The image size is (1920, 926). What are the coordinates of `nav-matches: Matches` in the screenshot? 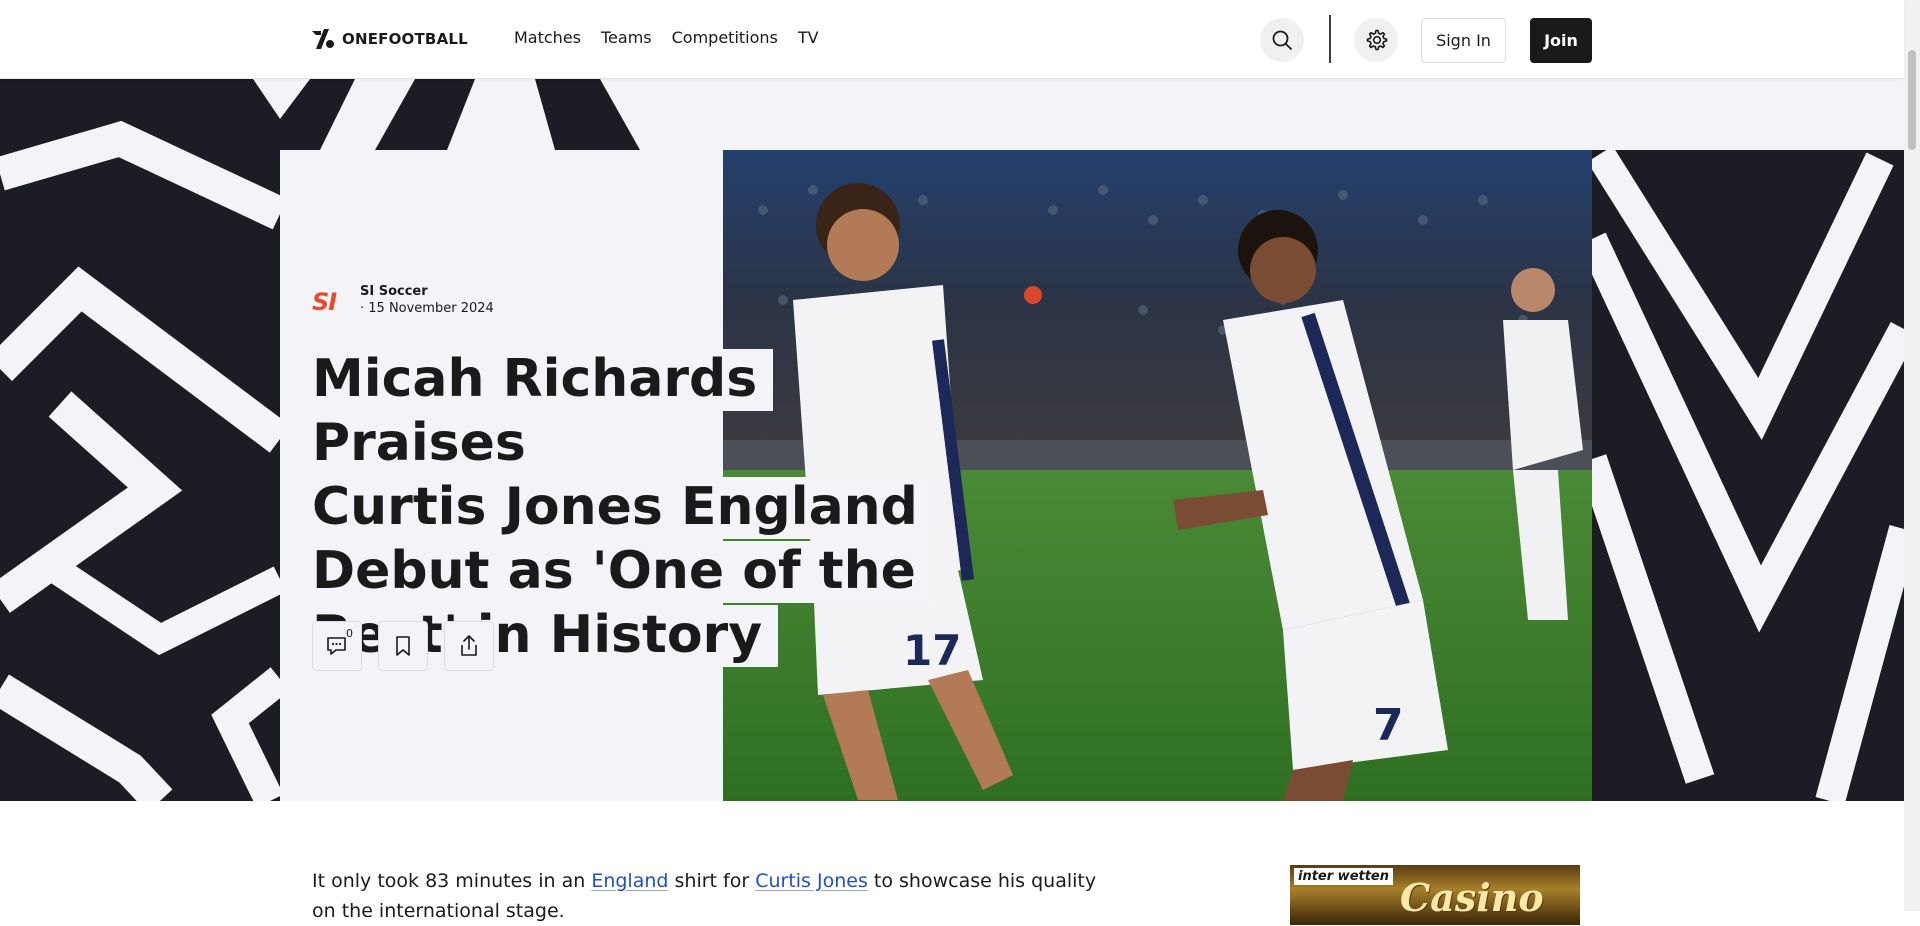 It's located at (547, 37).